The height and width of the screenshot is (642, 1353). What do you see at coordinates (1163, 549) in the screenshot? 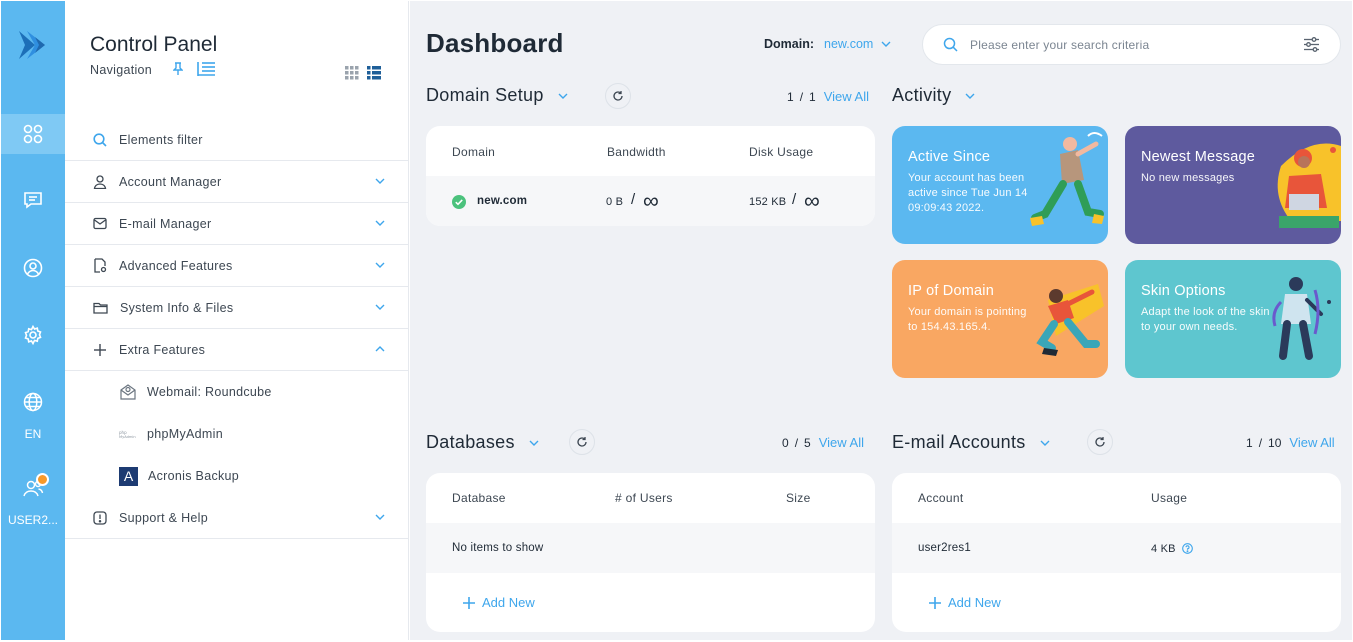
I see `usage-value: 4 KB` at bounding box center [1163, 549].